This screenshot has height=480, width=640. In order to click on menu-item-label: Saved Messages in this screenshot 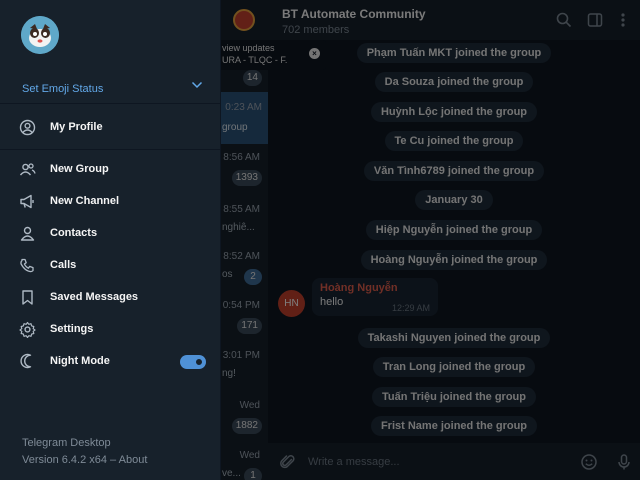, I will do `click(94, 297)`.